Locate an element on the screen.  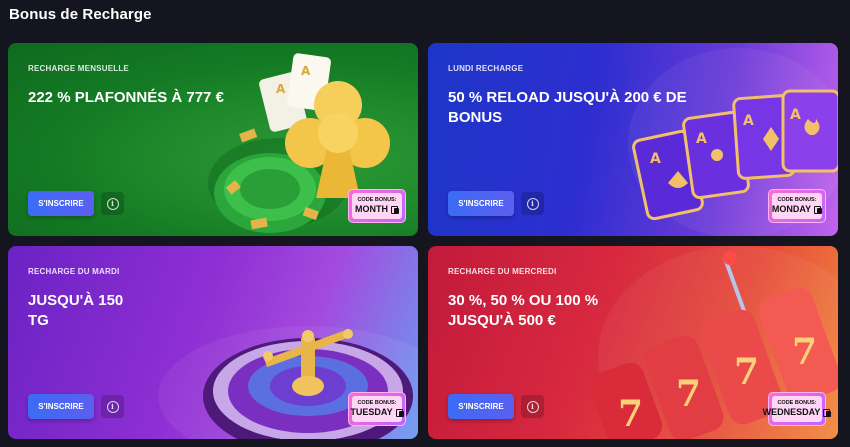
card-headline: 50 % RELOAD JUSQU'À 200 € DE BONUS is located at coordinates (567, 107).